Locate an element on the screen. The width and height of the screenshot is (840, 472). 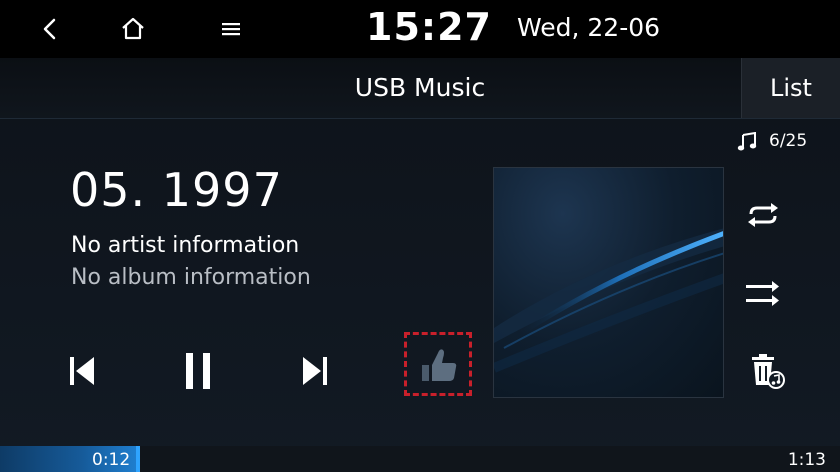
menu-button is located at coordinates (231, 29).